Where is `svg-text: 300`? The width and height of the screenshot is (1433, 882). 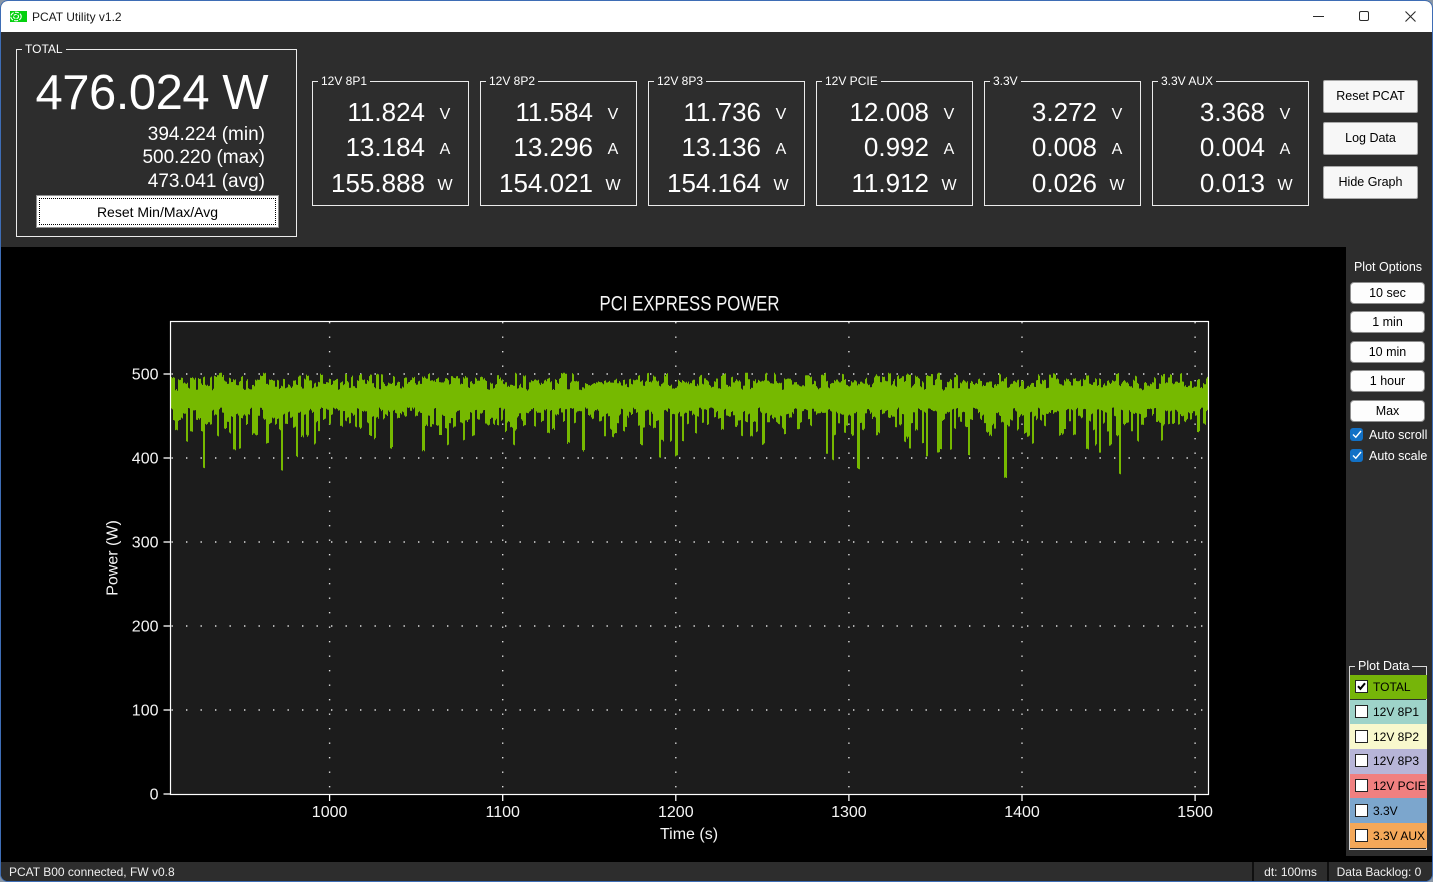
svg-text: 300 is located at coordinates (145, 543).